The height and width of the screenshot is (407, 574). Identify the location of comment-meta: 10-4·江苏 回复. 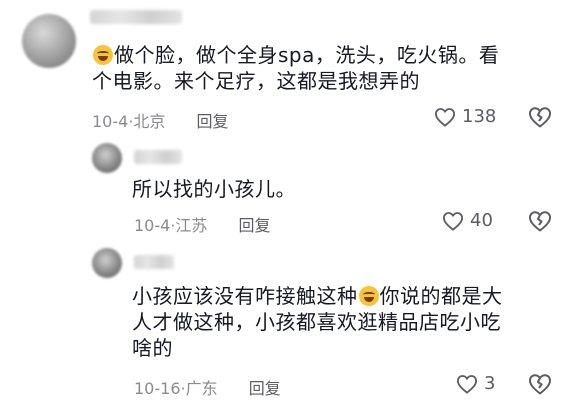
(202, 224).